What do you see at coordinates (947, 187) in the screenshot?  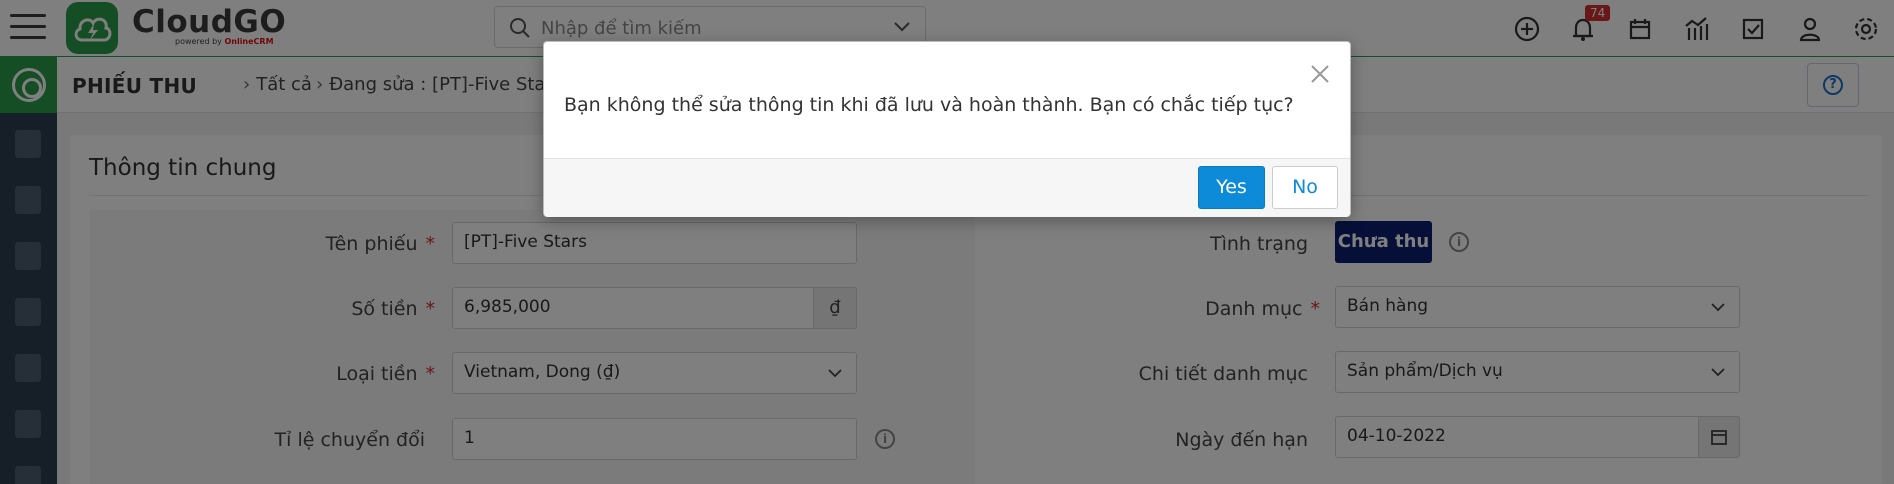 I see `dialog-footer: Yes No` at bounding box center [947, 187].